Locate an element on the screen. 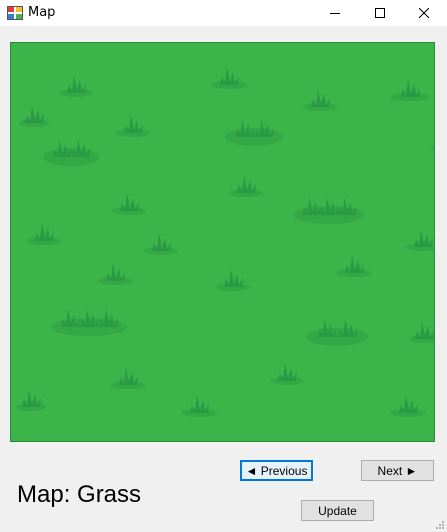 This screenshot has height=532, width=447. maximize-button is located at coordinates (380, 13).